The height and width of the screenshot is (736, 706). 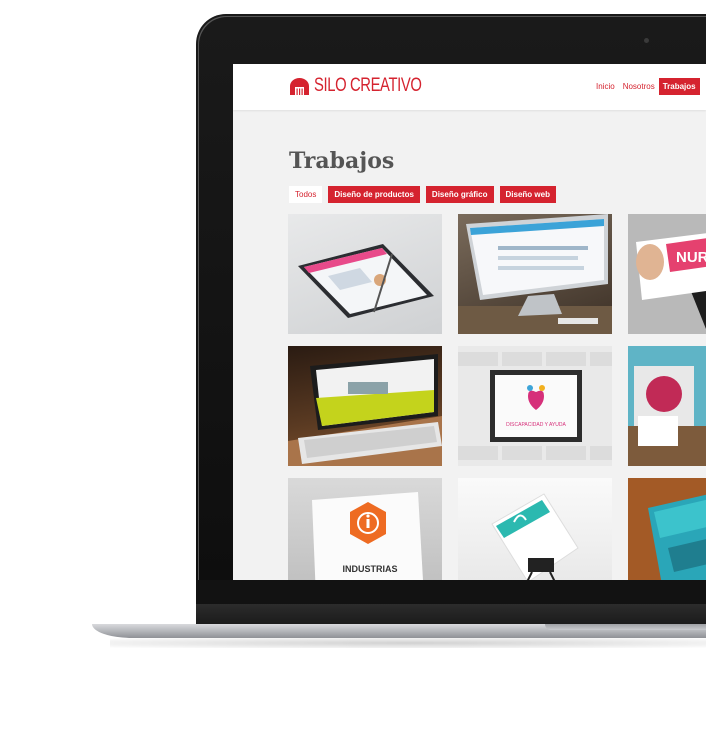 I want to click on portfolio-item-framed-logo: DISCAPACIDAD Y AYUDA, so click(x=535, y=406).